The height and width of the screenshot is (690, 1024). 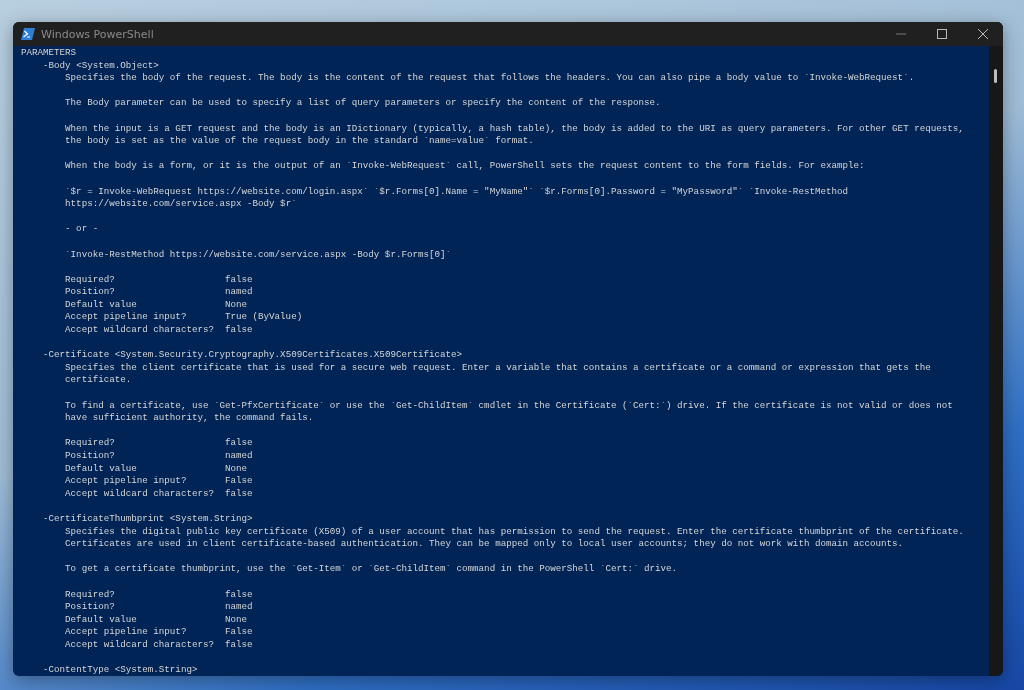 What do you see at coordinates (982, 34) in the screenshot?
I see `close-icon` at bounding box center [982, 34].